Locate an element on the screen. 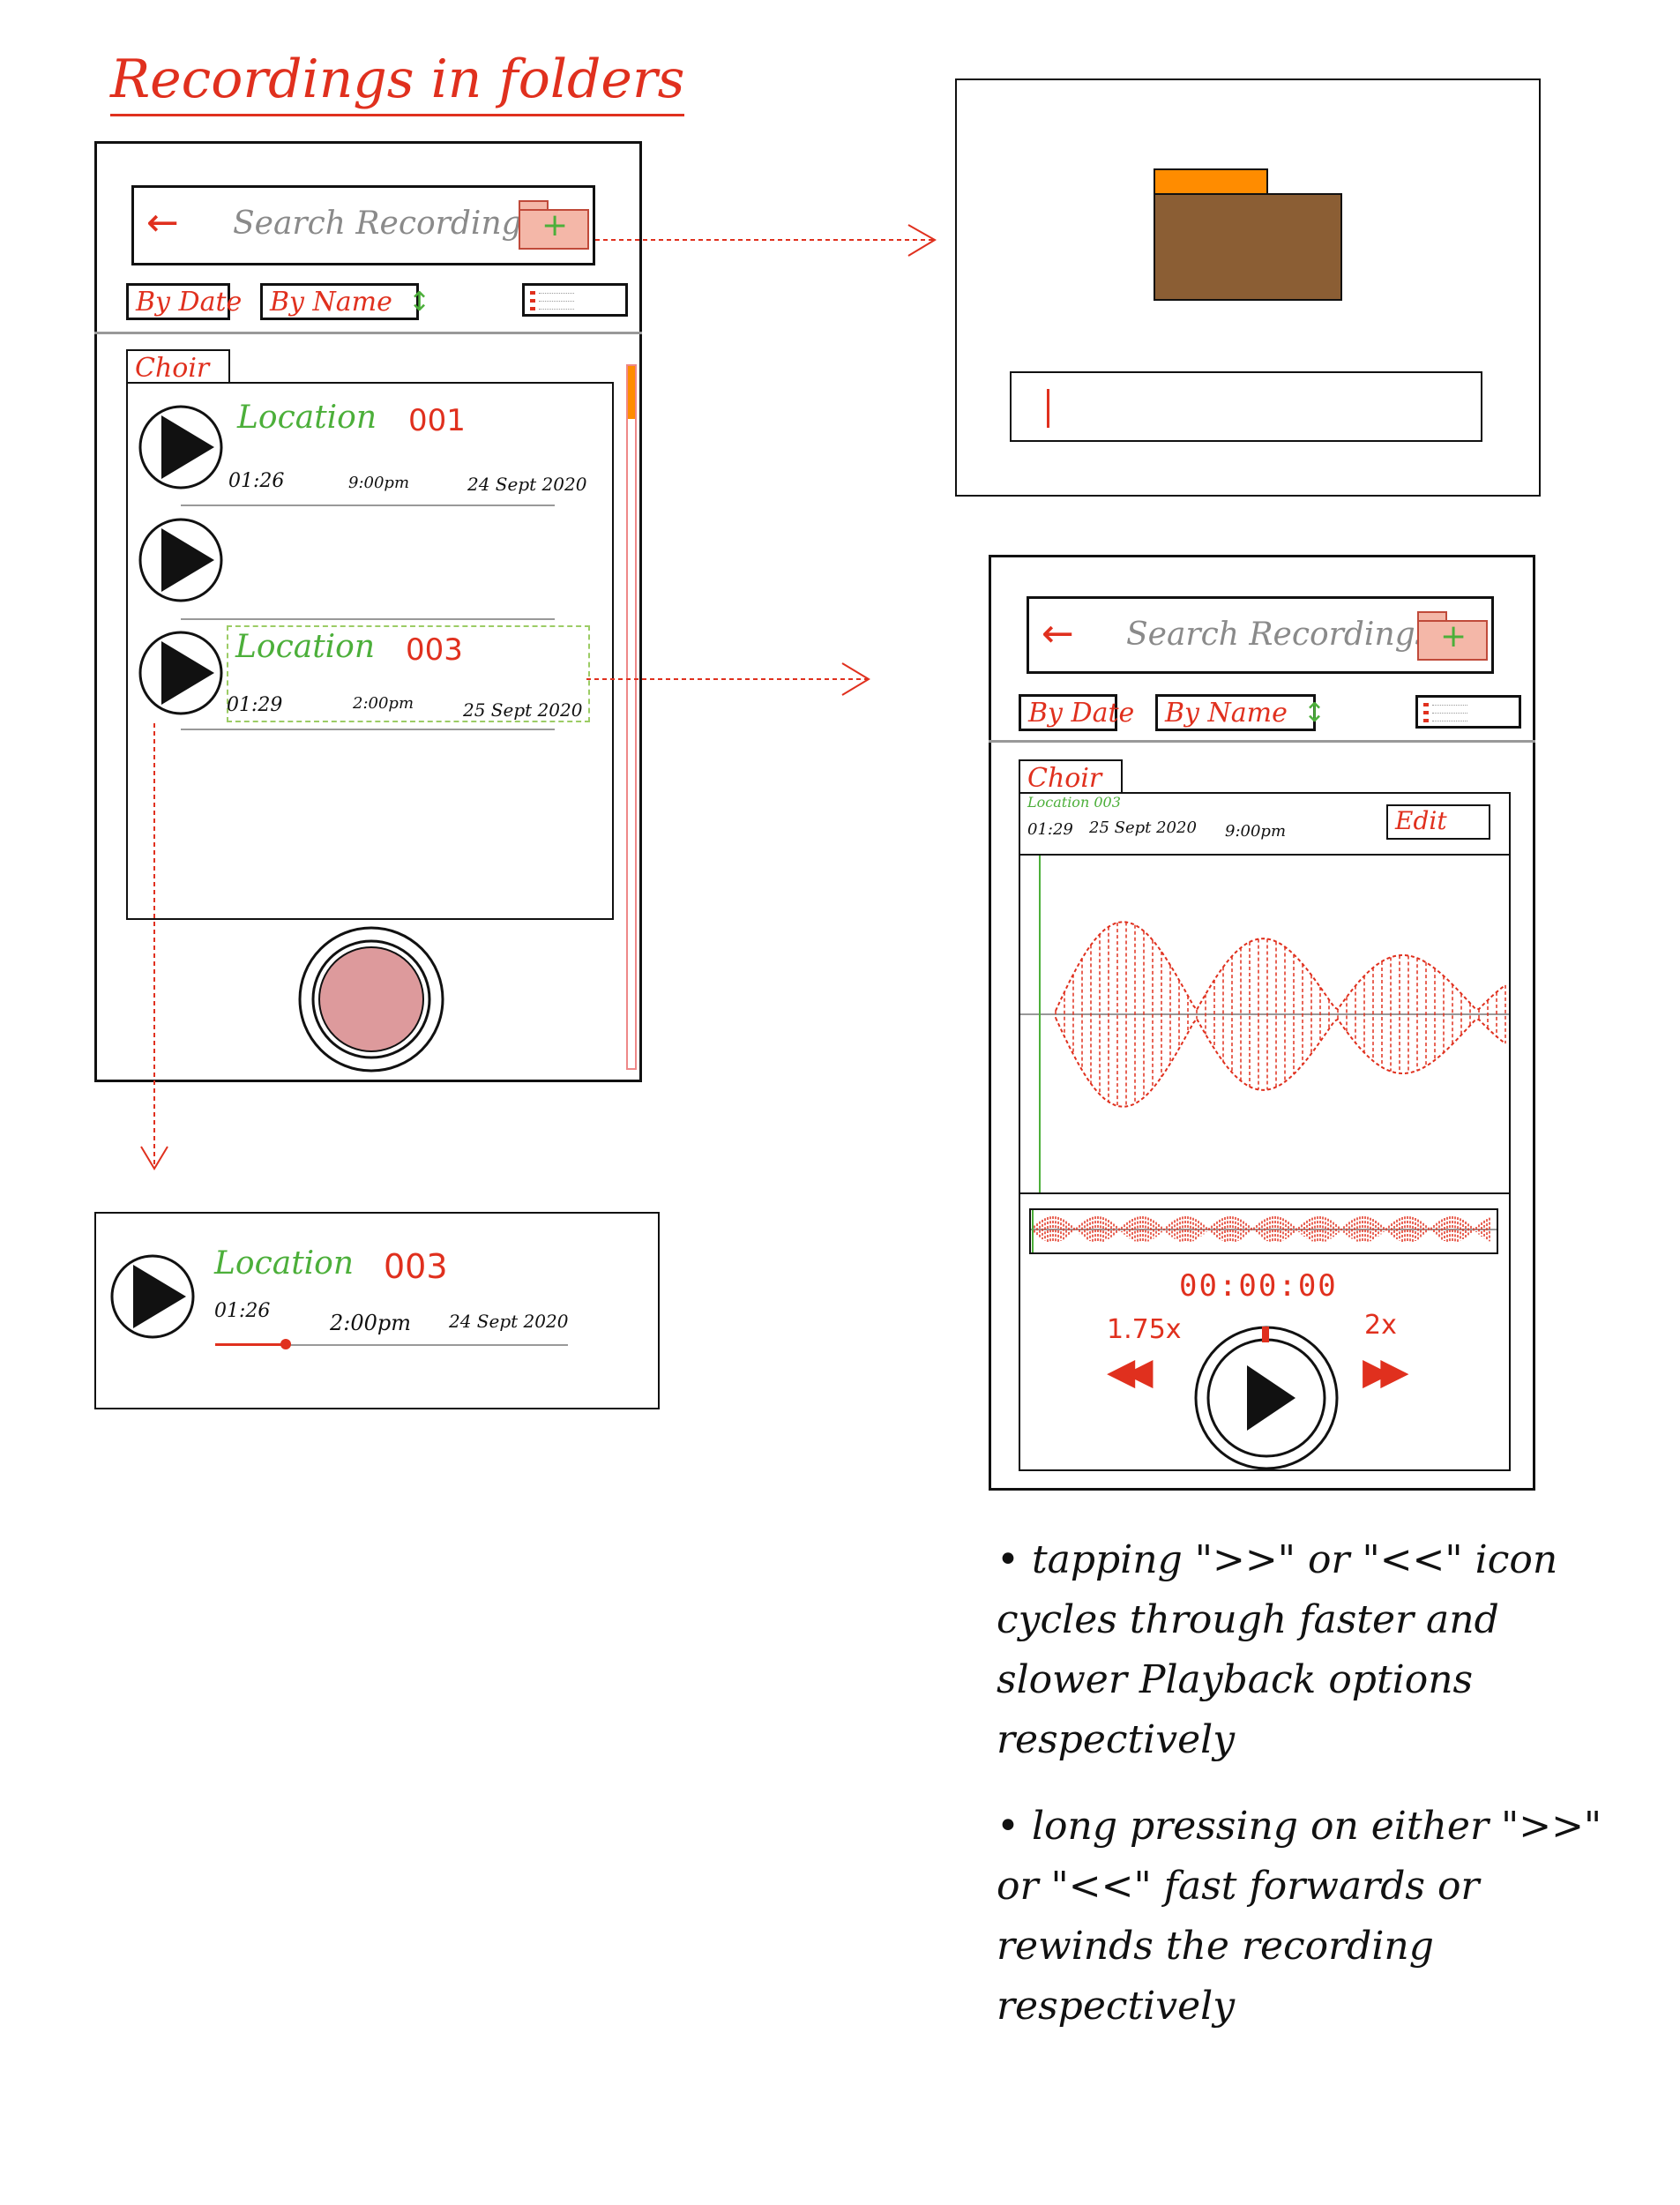 This screenshot has width=1680, height=2205. sort-by-name-button: By Name ↕ is located at coordinates (1240, 712).